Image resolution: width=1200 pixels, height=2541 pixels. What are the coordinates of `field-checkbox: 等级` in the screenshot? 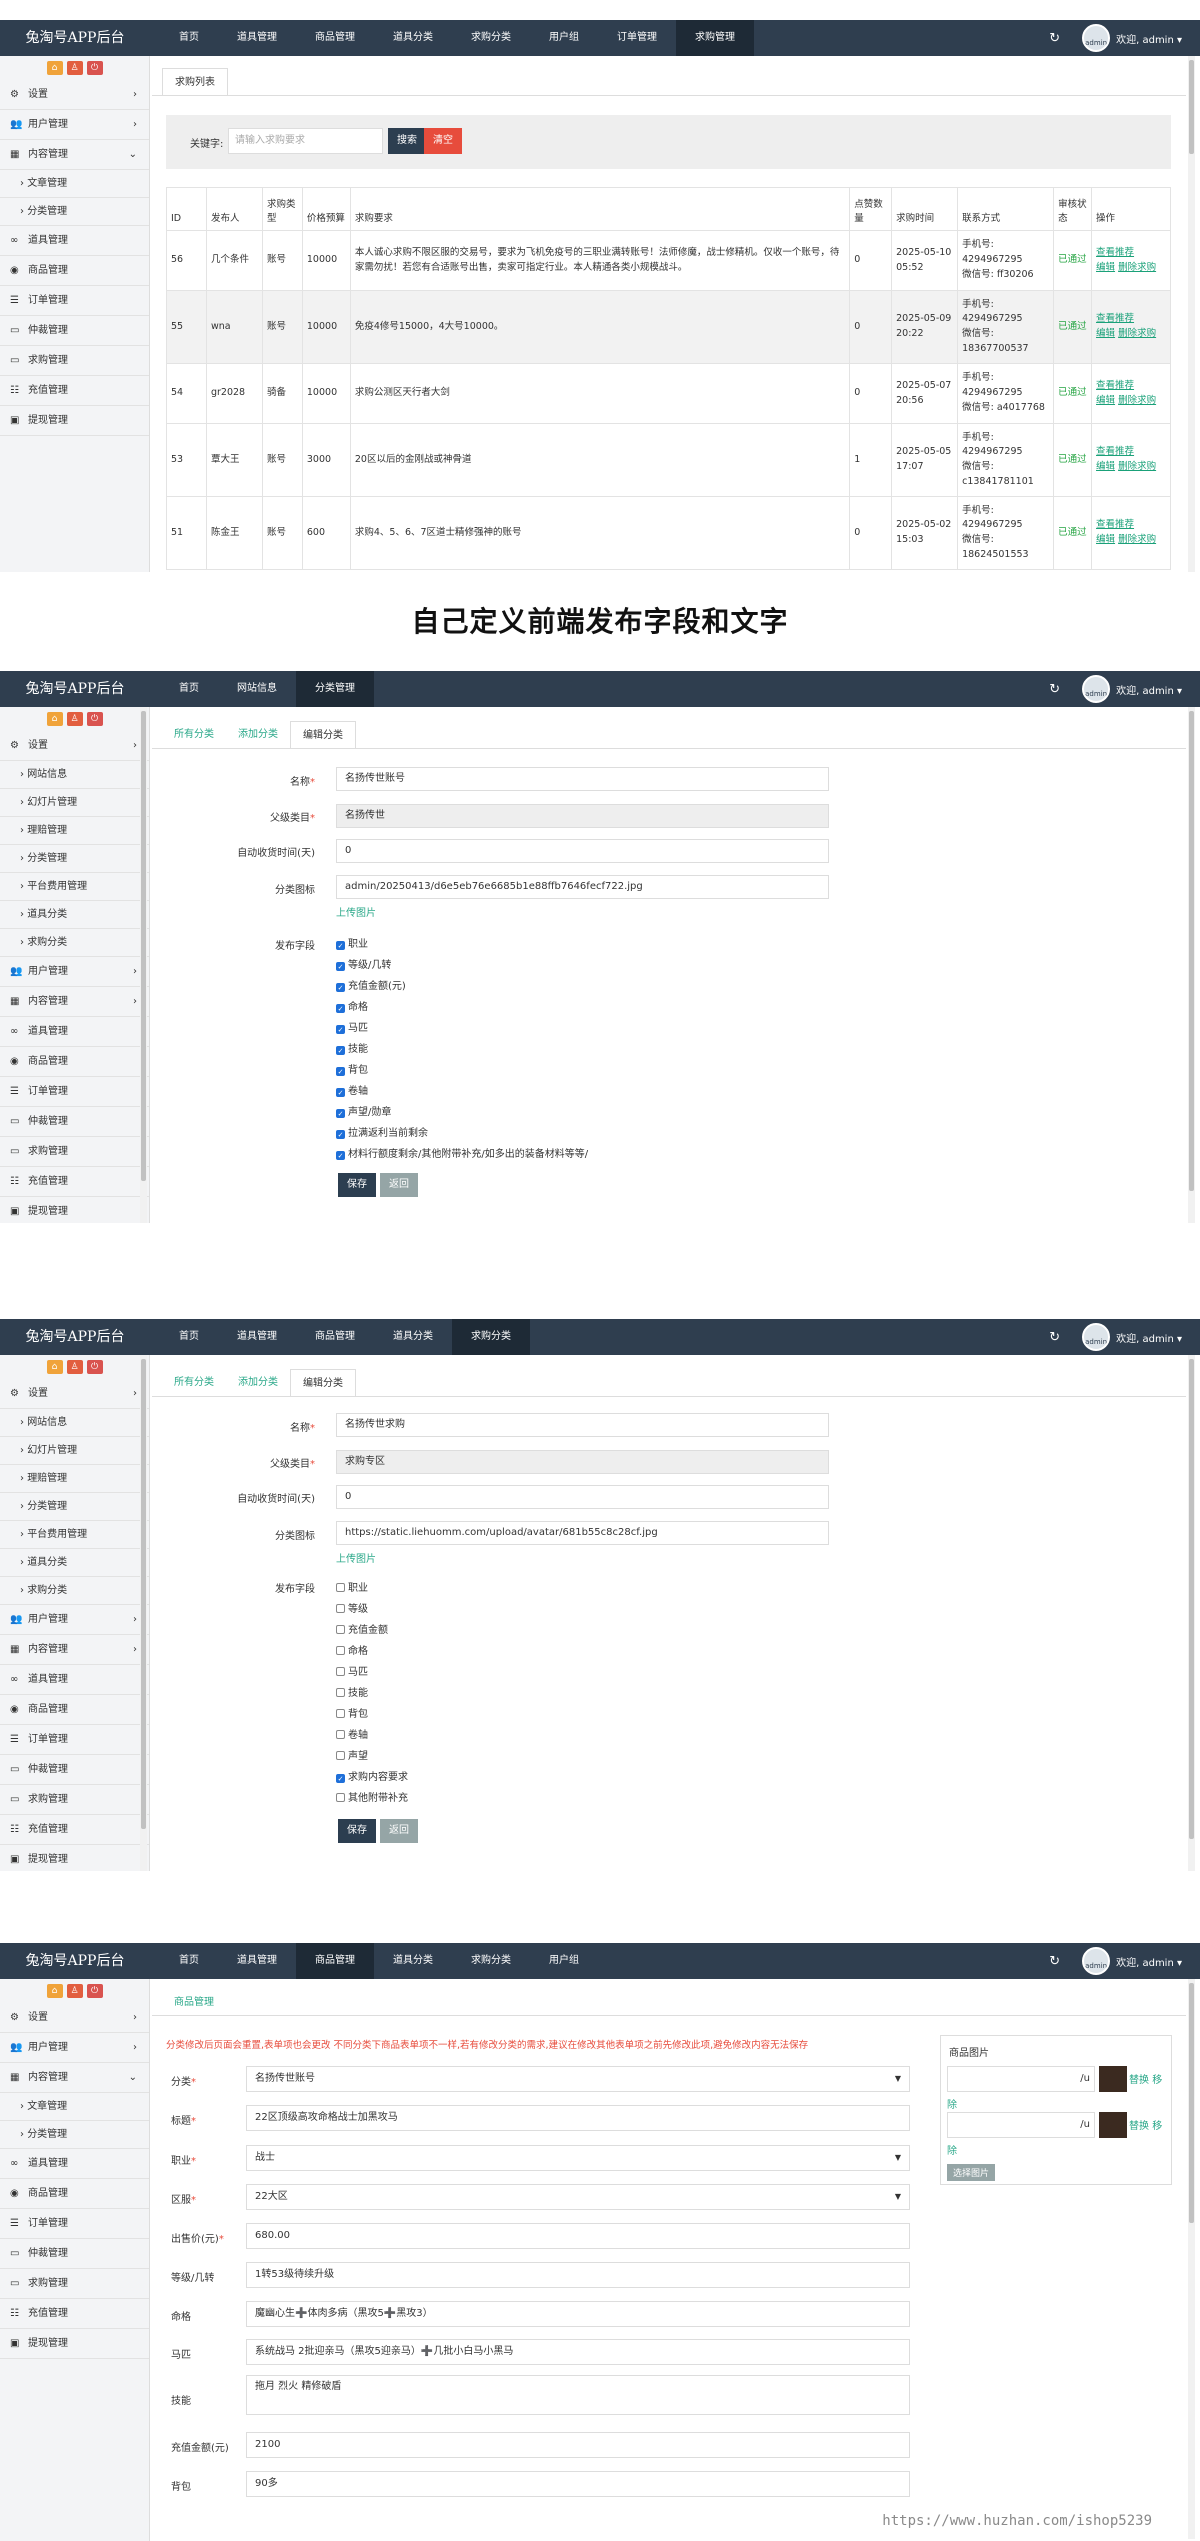 It's located at (352, 1607).